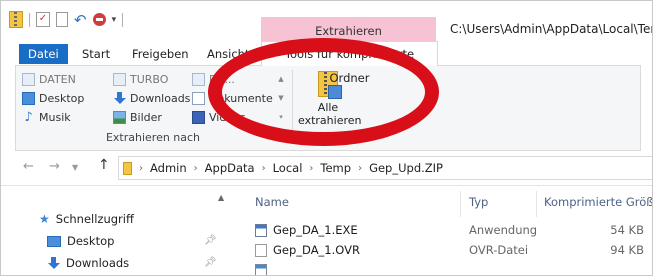 The height and width of the screenshot is (276, 653). Describe the element at coordinates (160, 54) in the screenshot. I see `tab-share: Freigeben` at that location.